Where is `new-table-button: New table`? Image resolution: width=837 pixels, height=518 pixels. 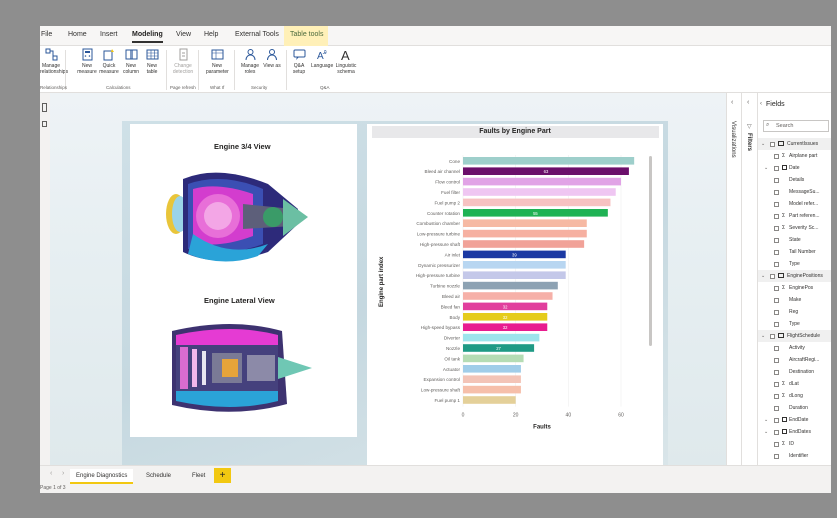
new-table-button: New table is located at coordinates (152, 61).